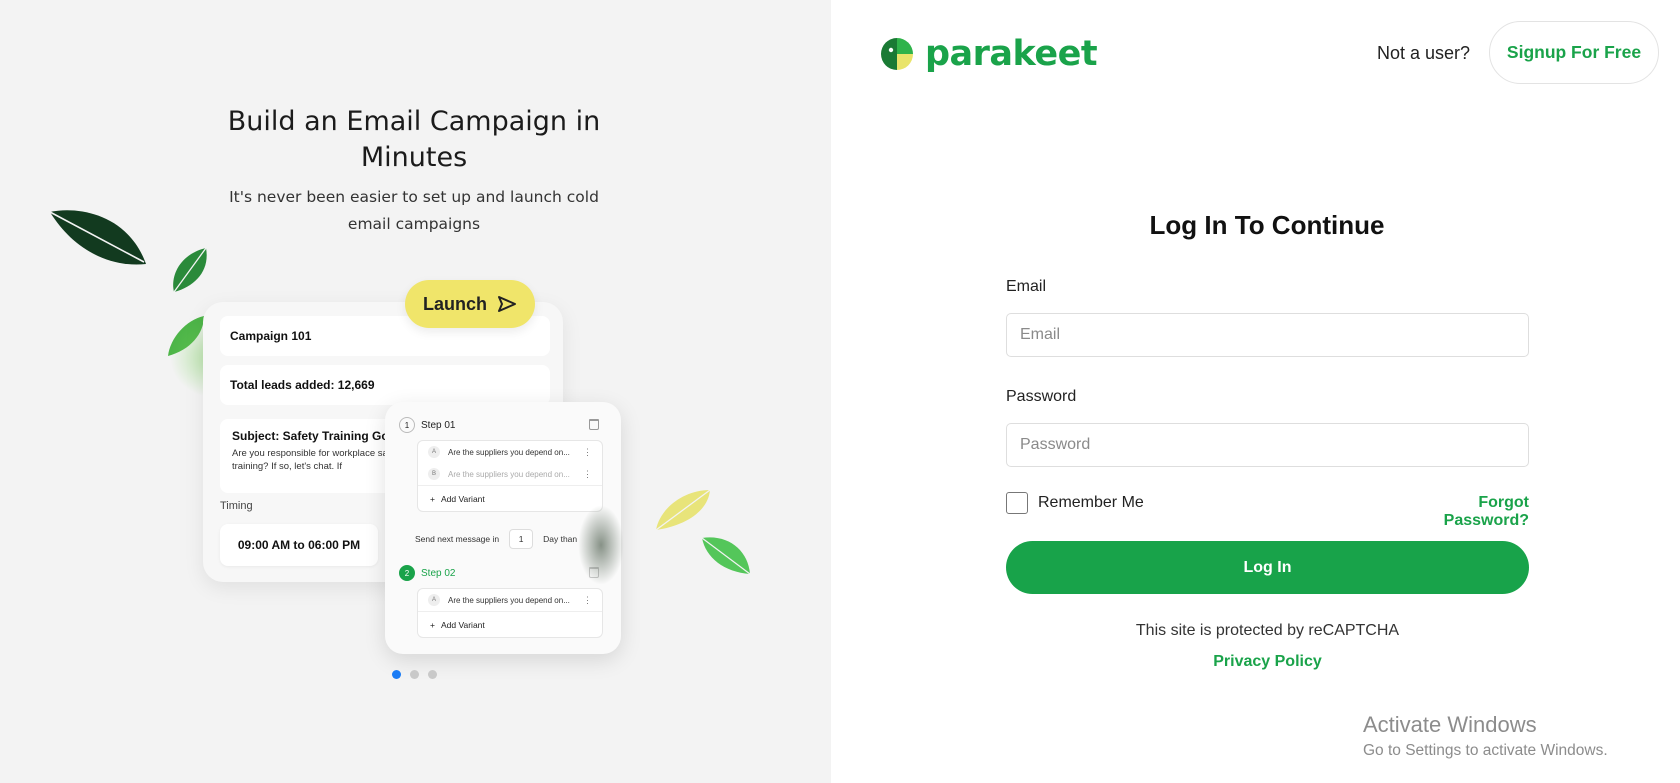 The height and width of the screenshot is (783, 1680). Describe the element at coordinates (1267, 567) in the screenshot. I see `login-button: Log In` at that location.